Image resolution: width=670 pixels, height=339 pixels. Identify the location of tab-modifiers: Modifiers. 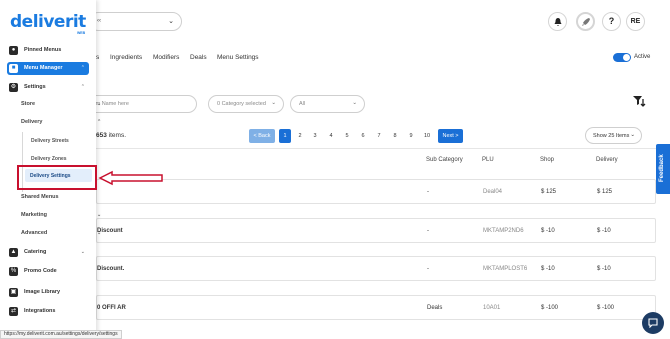
(166, 57).